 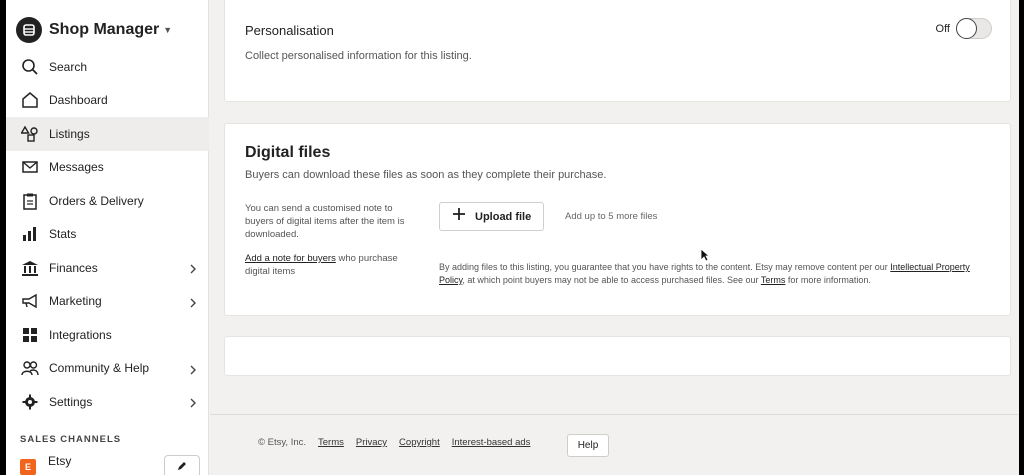 I want to click on sidebar-item-marketing: Marketing, so click(x=107, y=302).